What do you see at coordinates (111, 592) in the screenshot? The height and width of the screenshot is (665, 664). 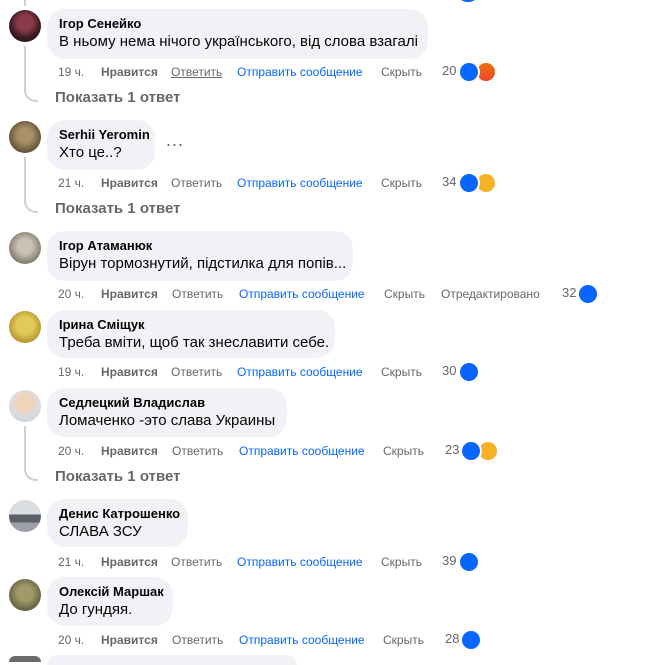 I see `comment-author: Олексій Маршак` at bounding box center [111, 592].